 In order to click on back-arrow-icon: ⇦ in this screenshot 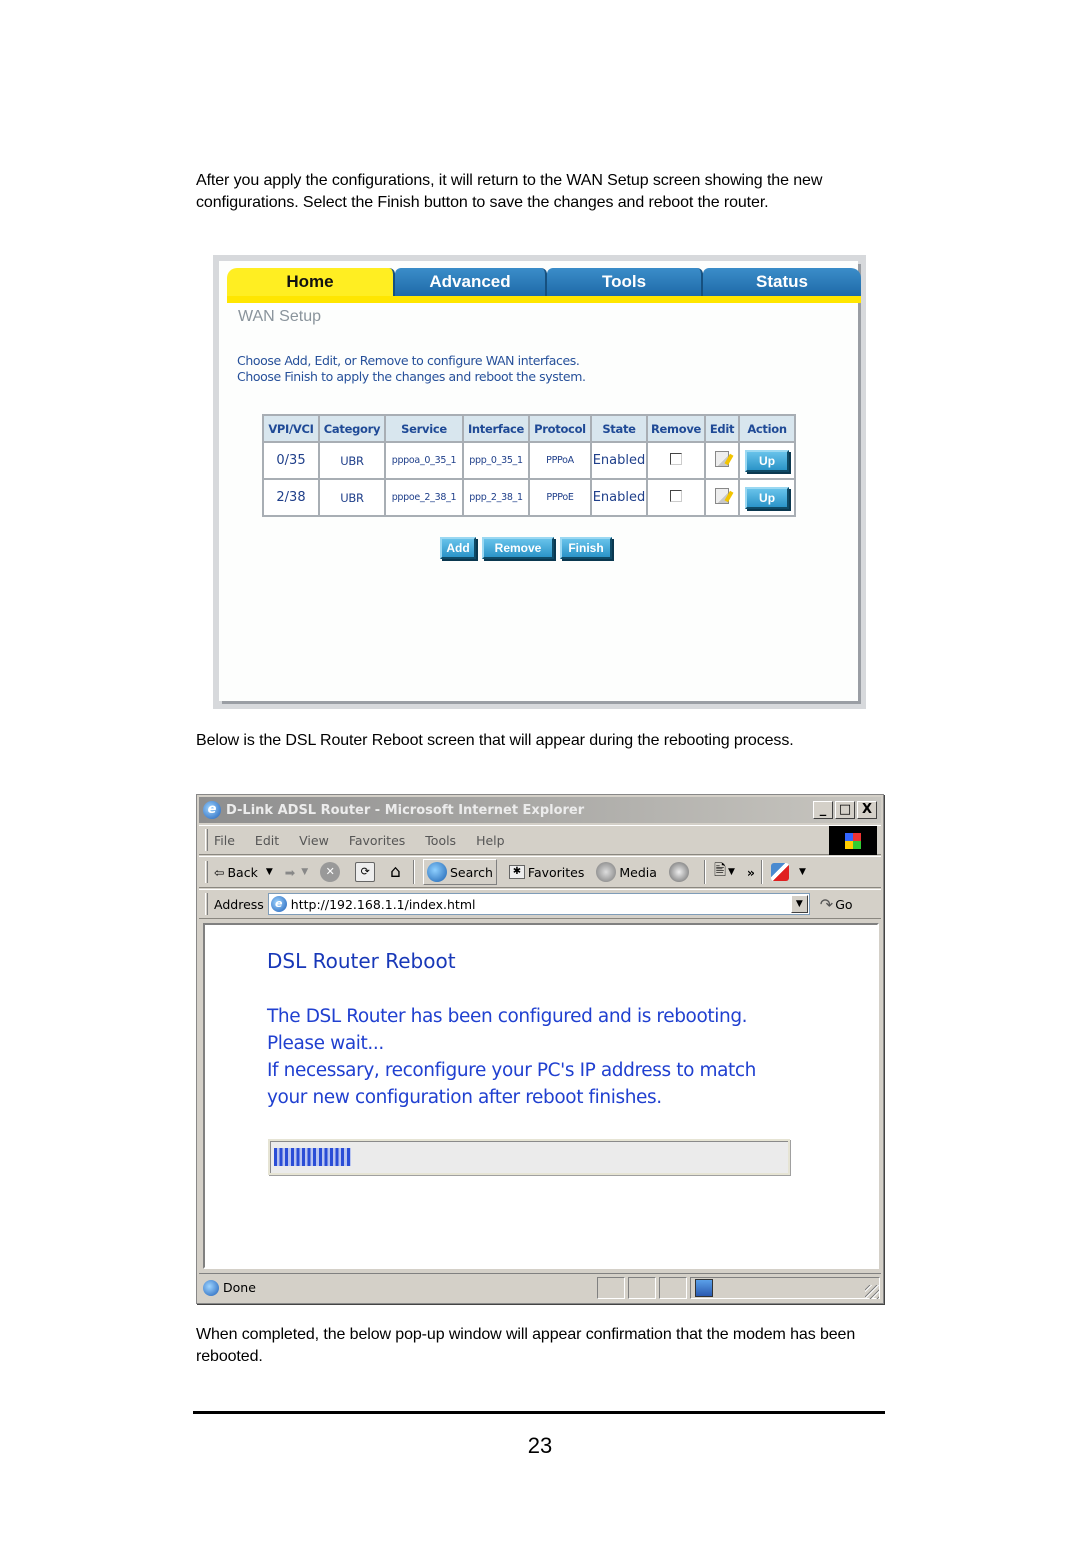, I will do `click(219, 872)`.